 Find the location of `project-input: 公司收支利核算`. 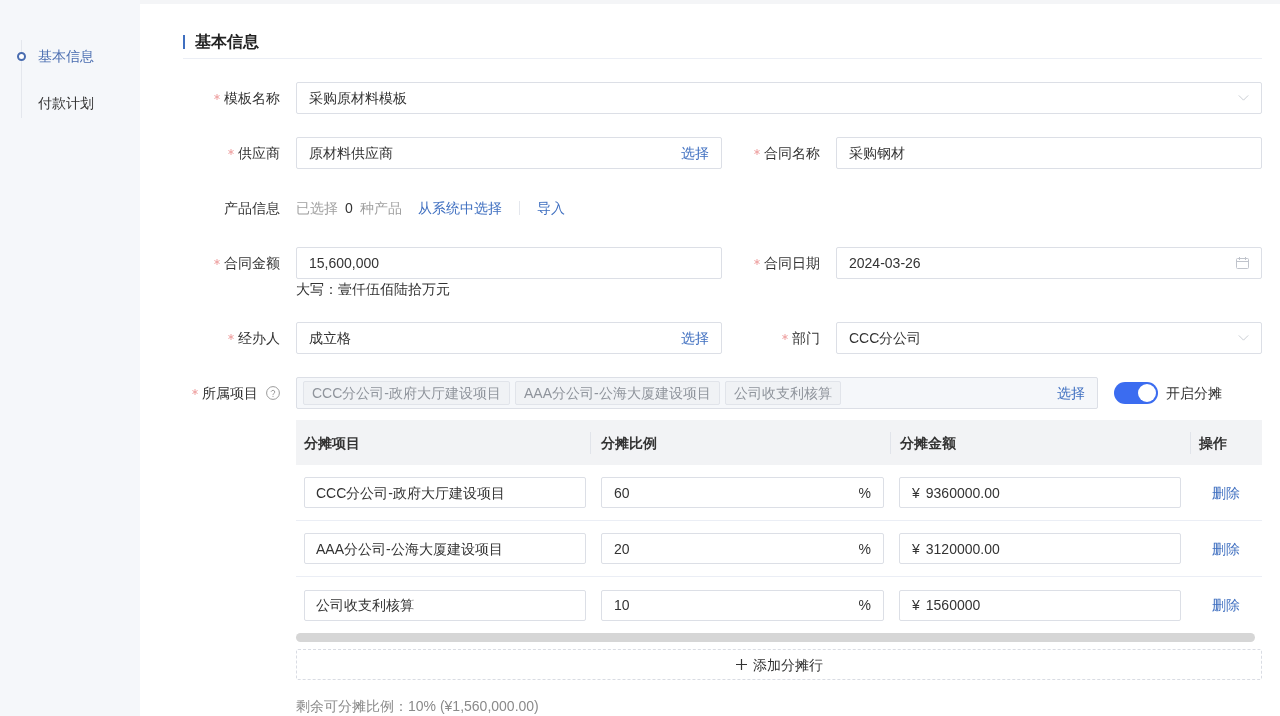

project-input: 公司收支利核算 is located at coordinates (445, 605).